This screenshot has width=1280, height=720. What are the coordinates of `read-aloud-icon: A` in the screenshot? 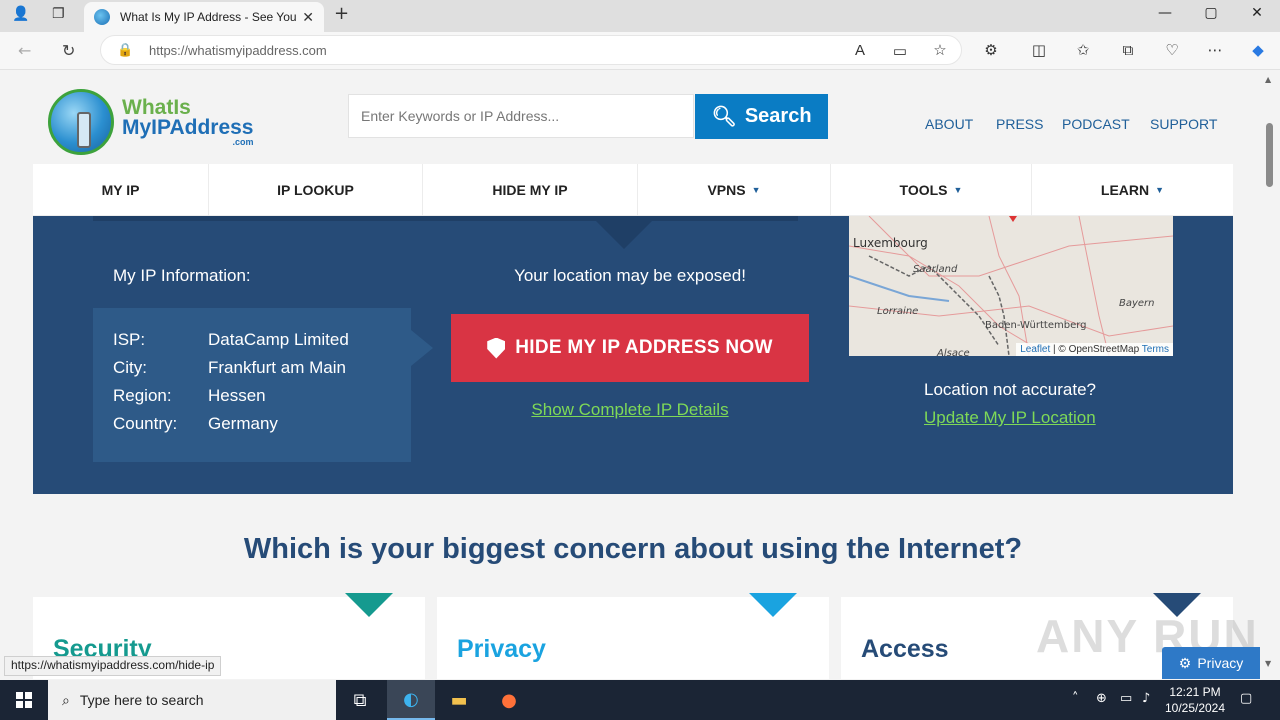 It's located at (860, 50).